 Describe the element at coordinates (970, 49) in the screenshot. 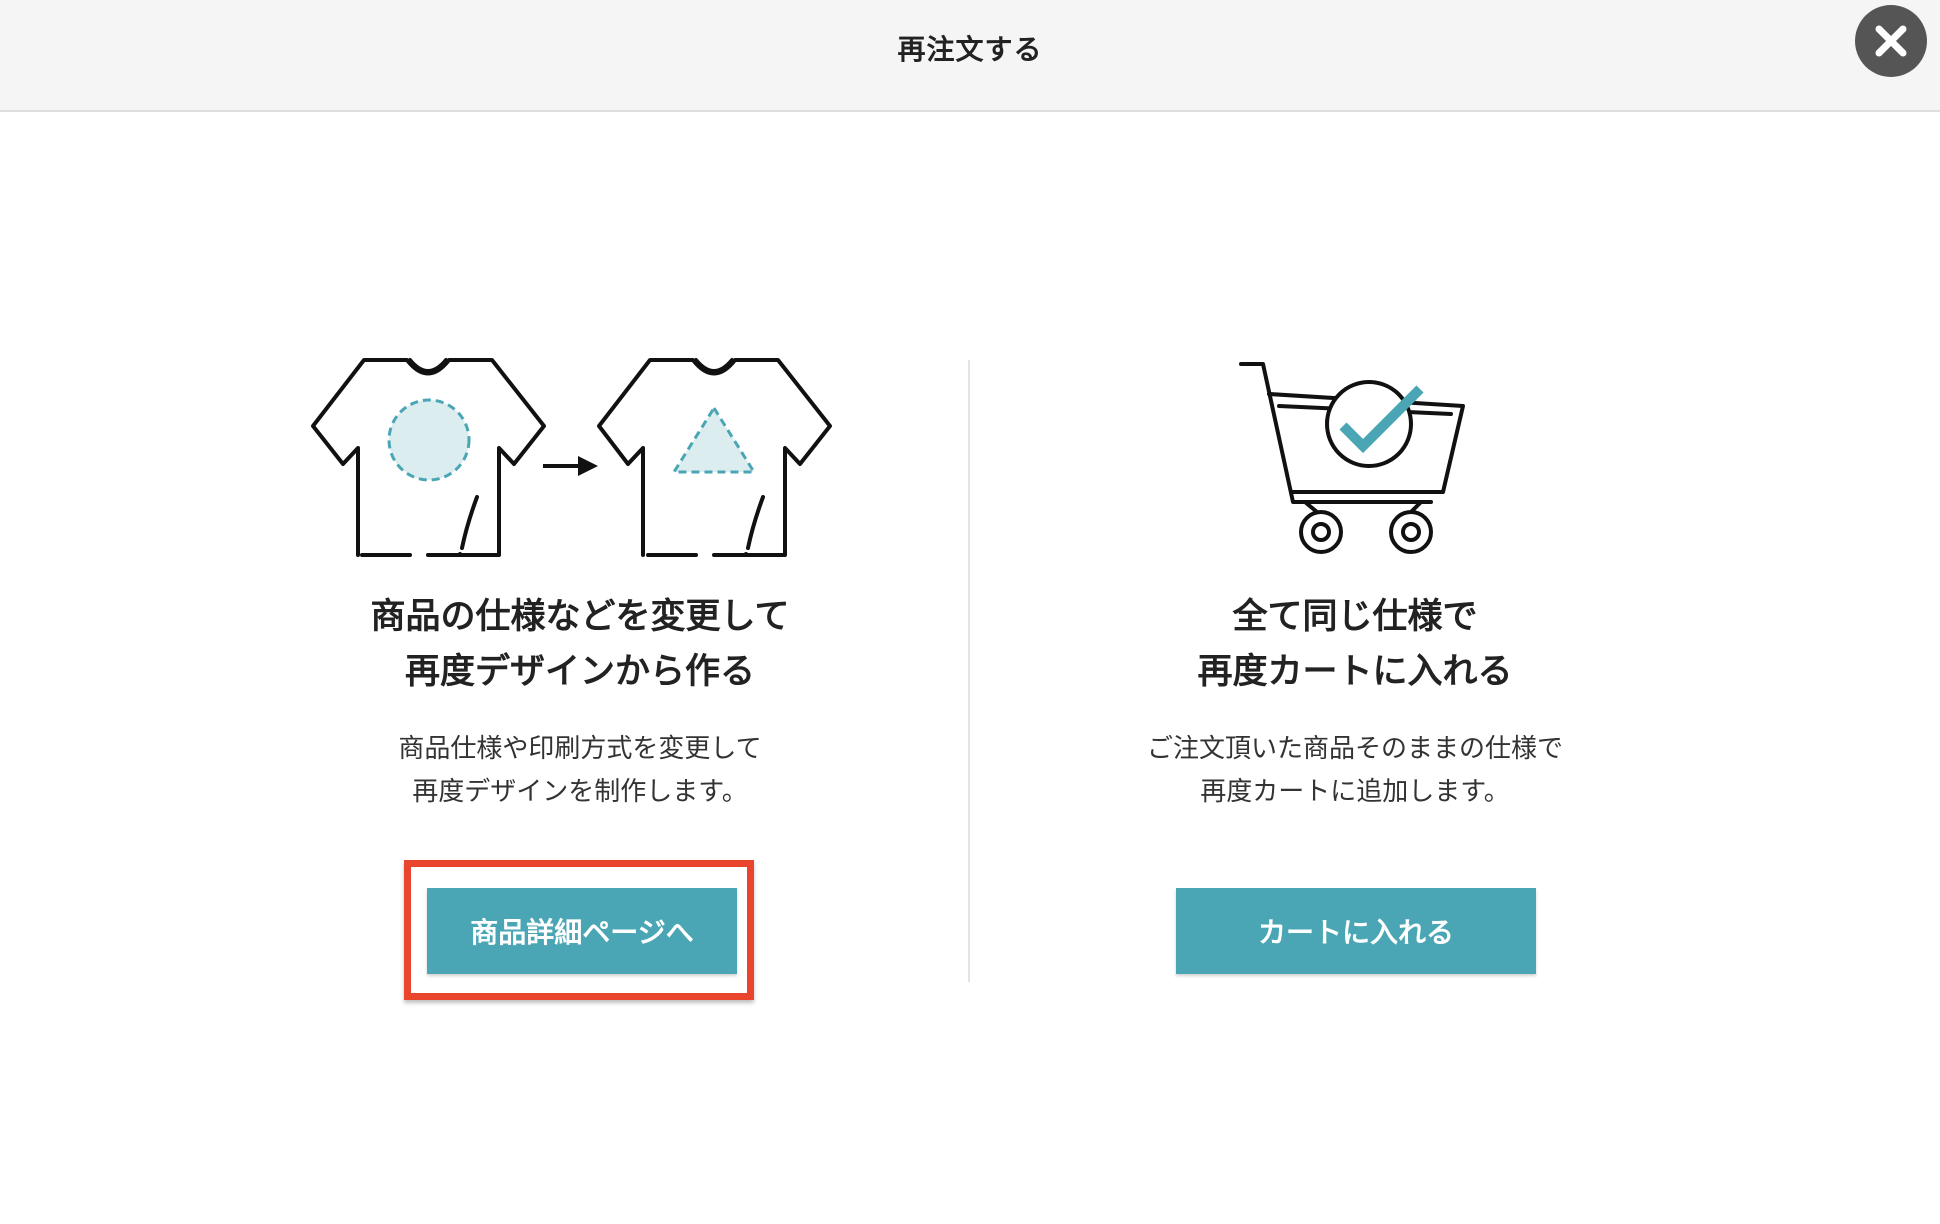

I see `modal-title: 再注文する` at that location.